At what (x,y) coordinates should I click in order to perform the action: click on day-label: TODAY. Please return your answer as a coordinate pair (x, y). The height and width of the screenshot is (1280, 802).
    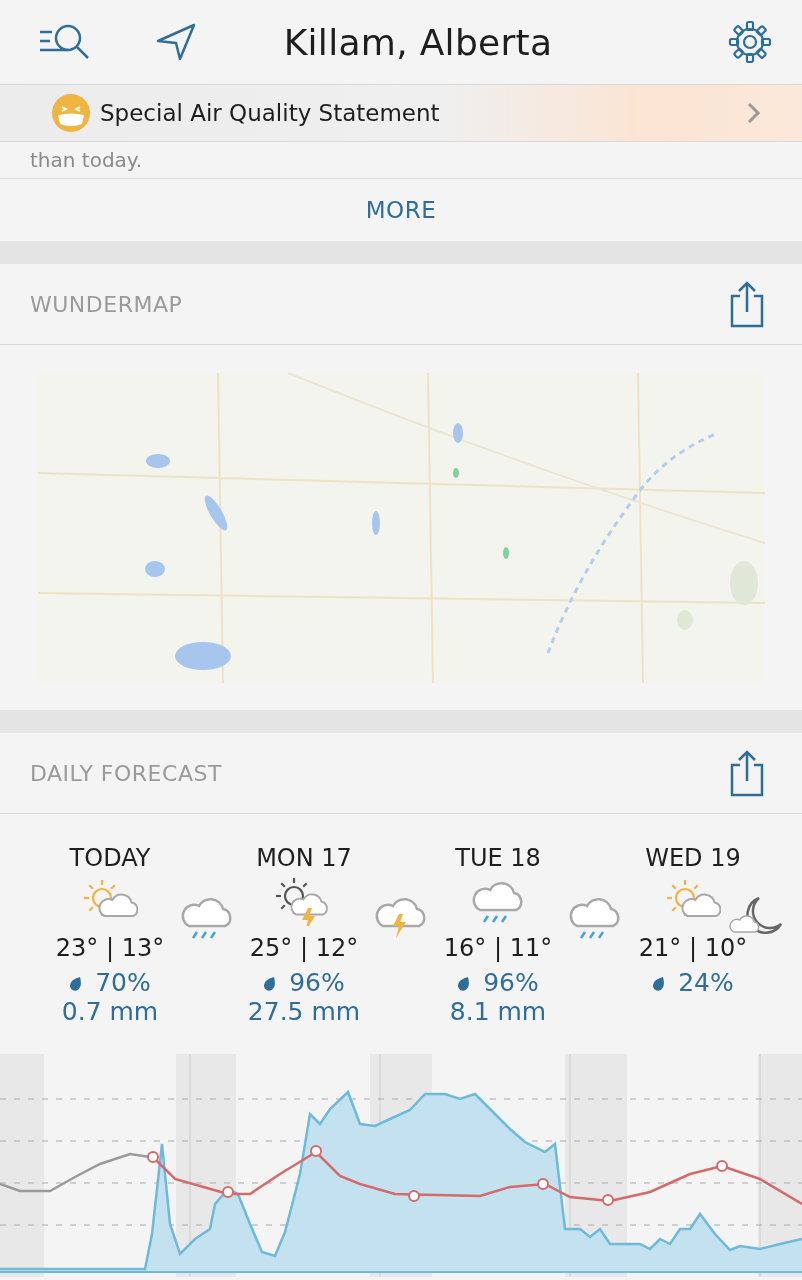
    Looking at the image, I should click on (110, 858).